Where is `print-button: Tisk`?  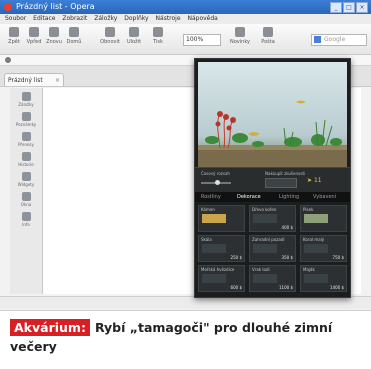 print-button: Tisk is located at coordinates (158, 36).